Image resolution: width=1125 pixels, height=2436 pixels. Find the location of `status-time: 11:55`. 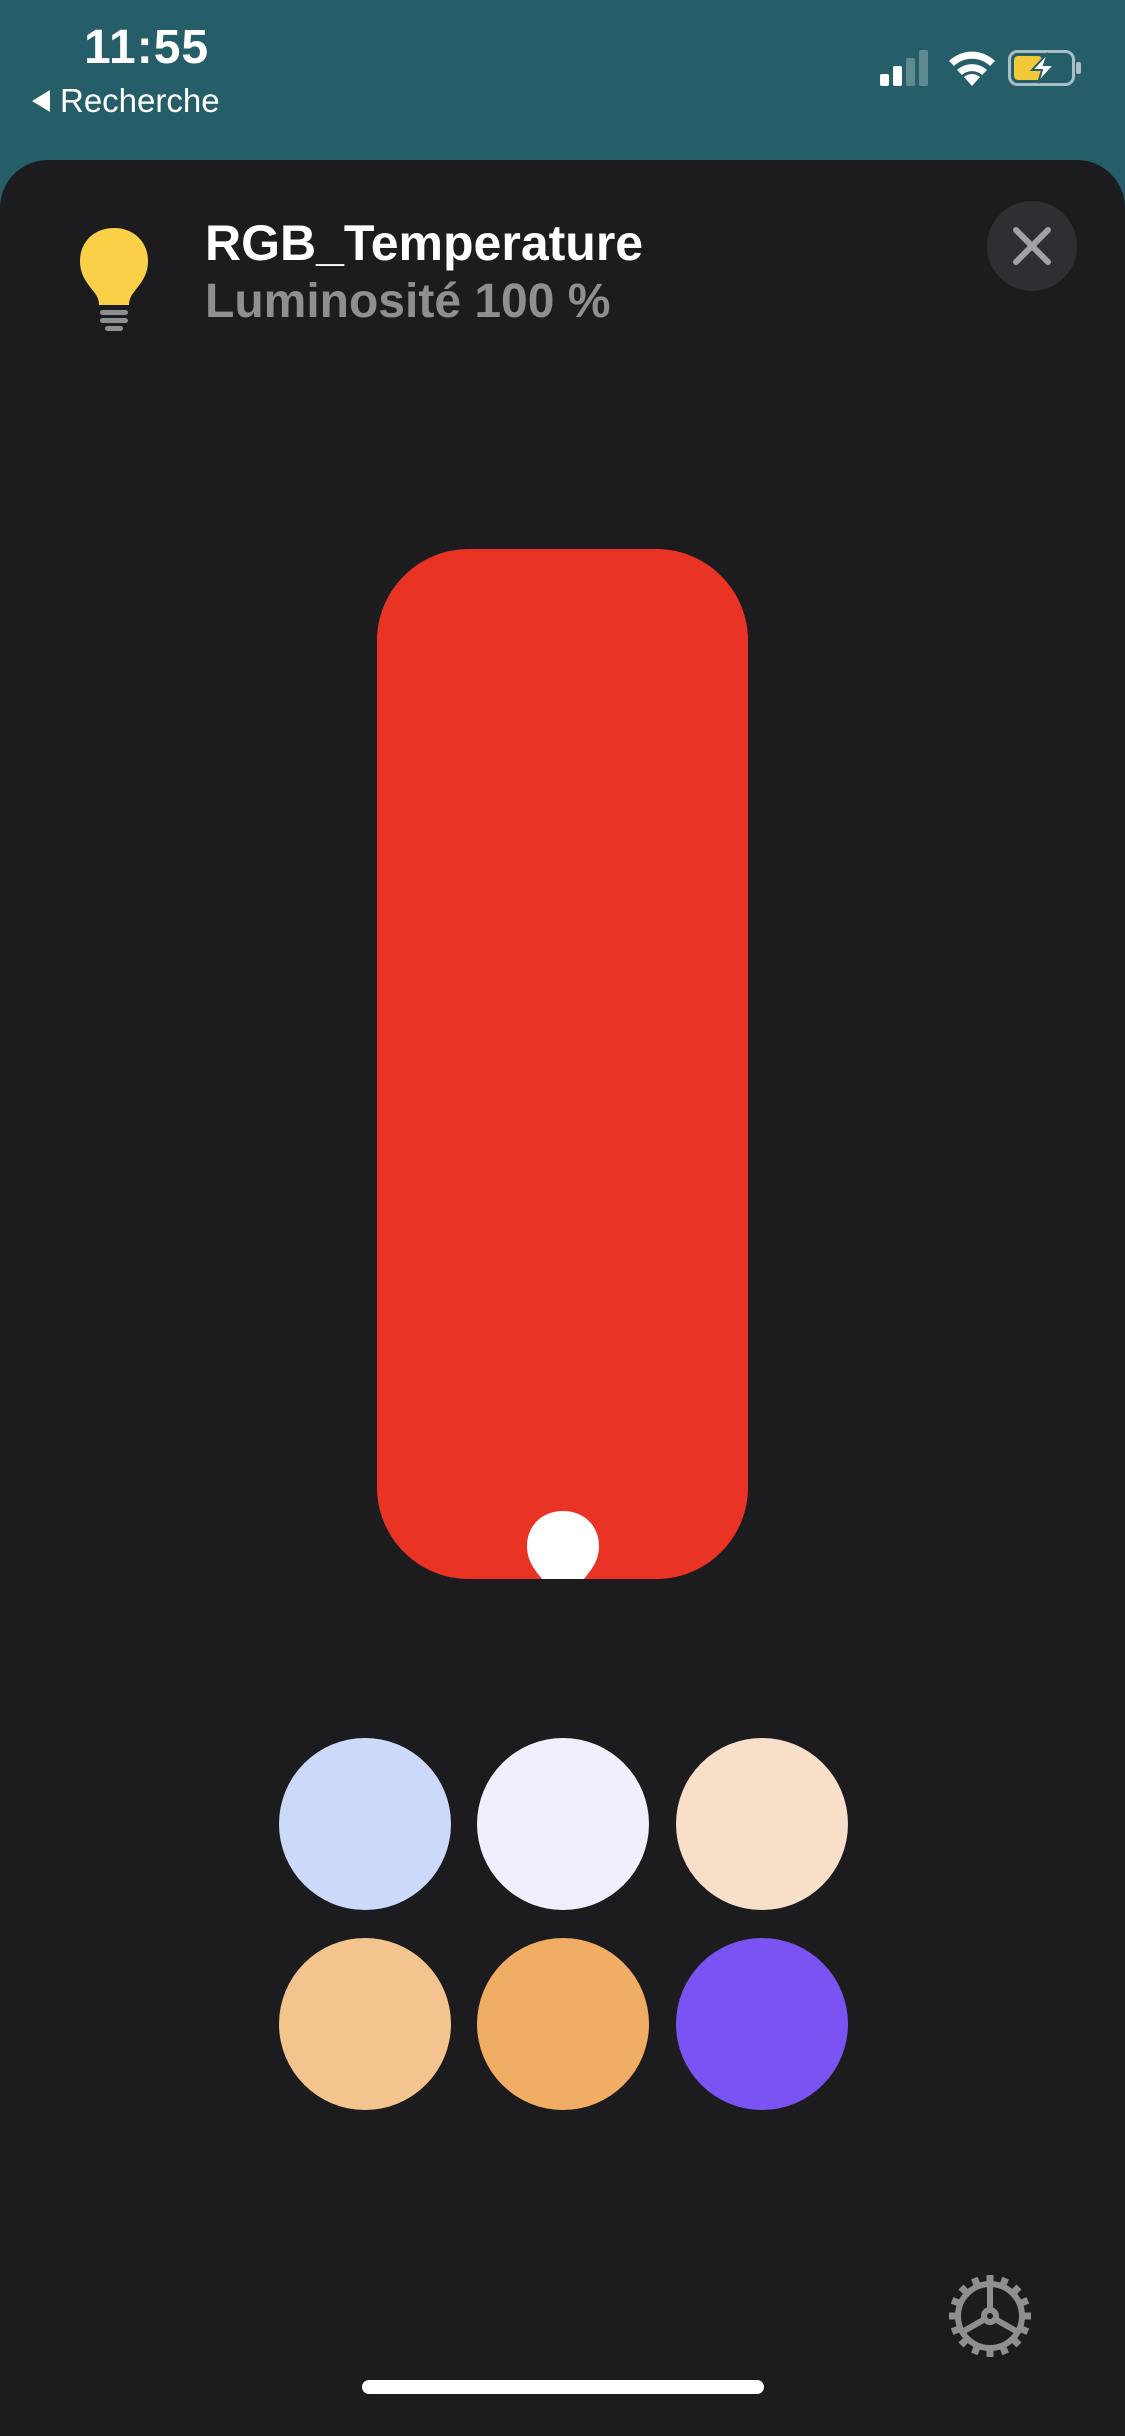

status-time: 11:55 is located at coordinates (147, 47).